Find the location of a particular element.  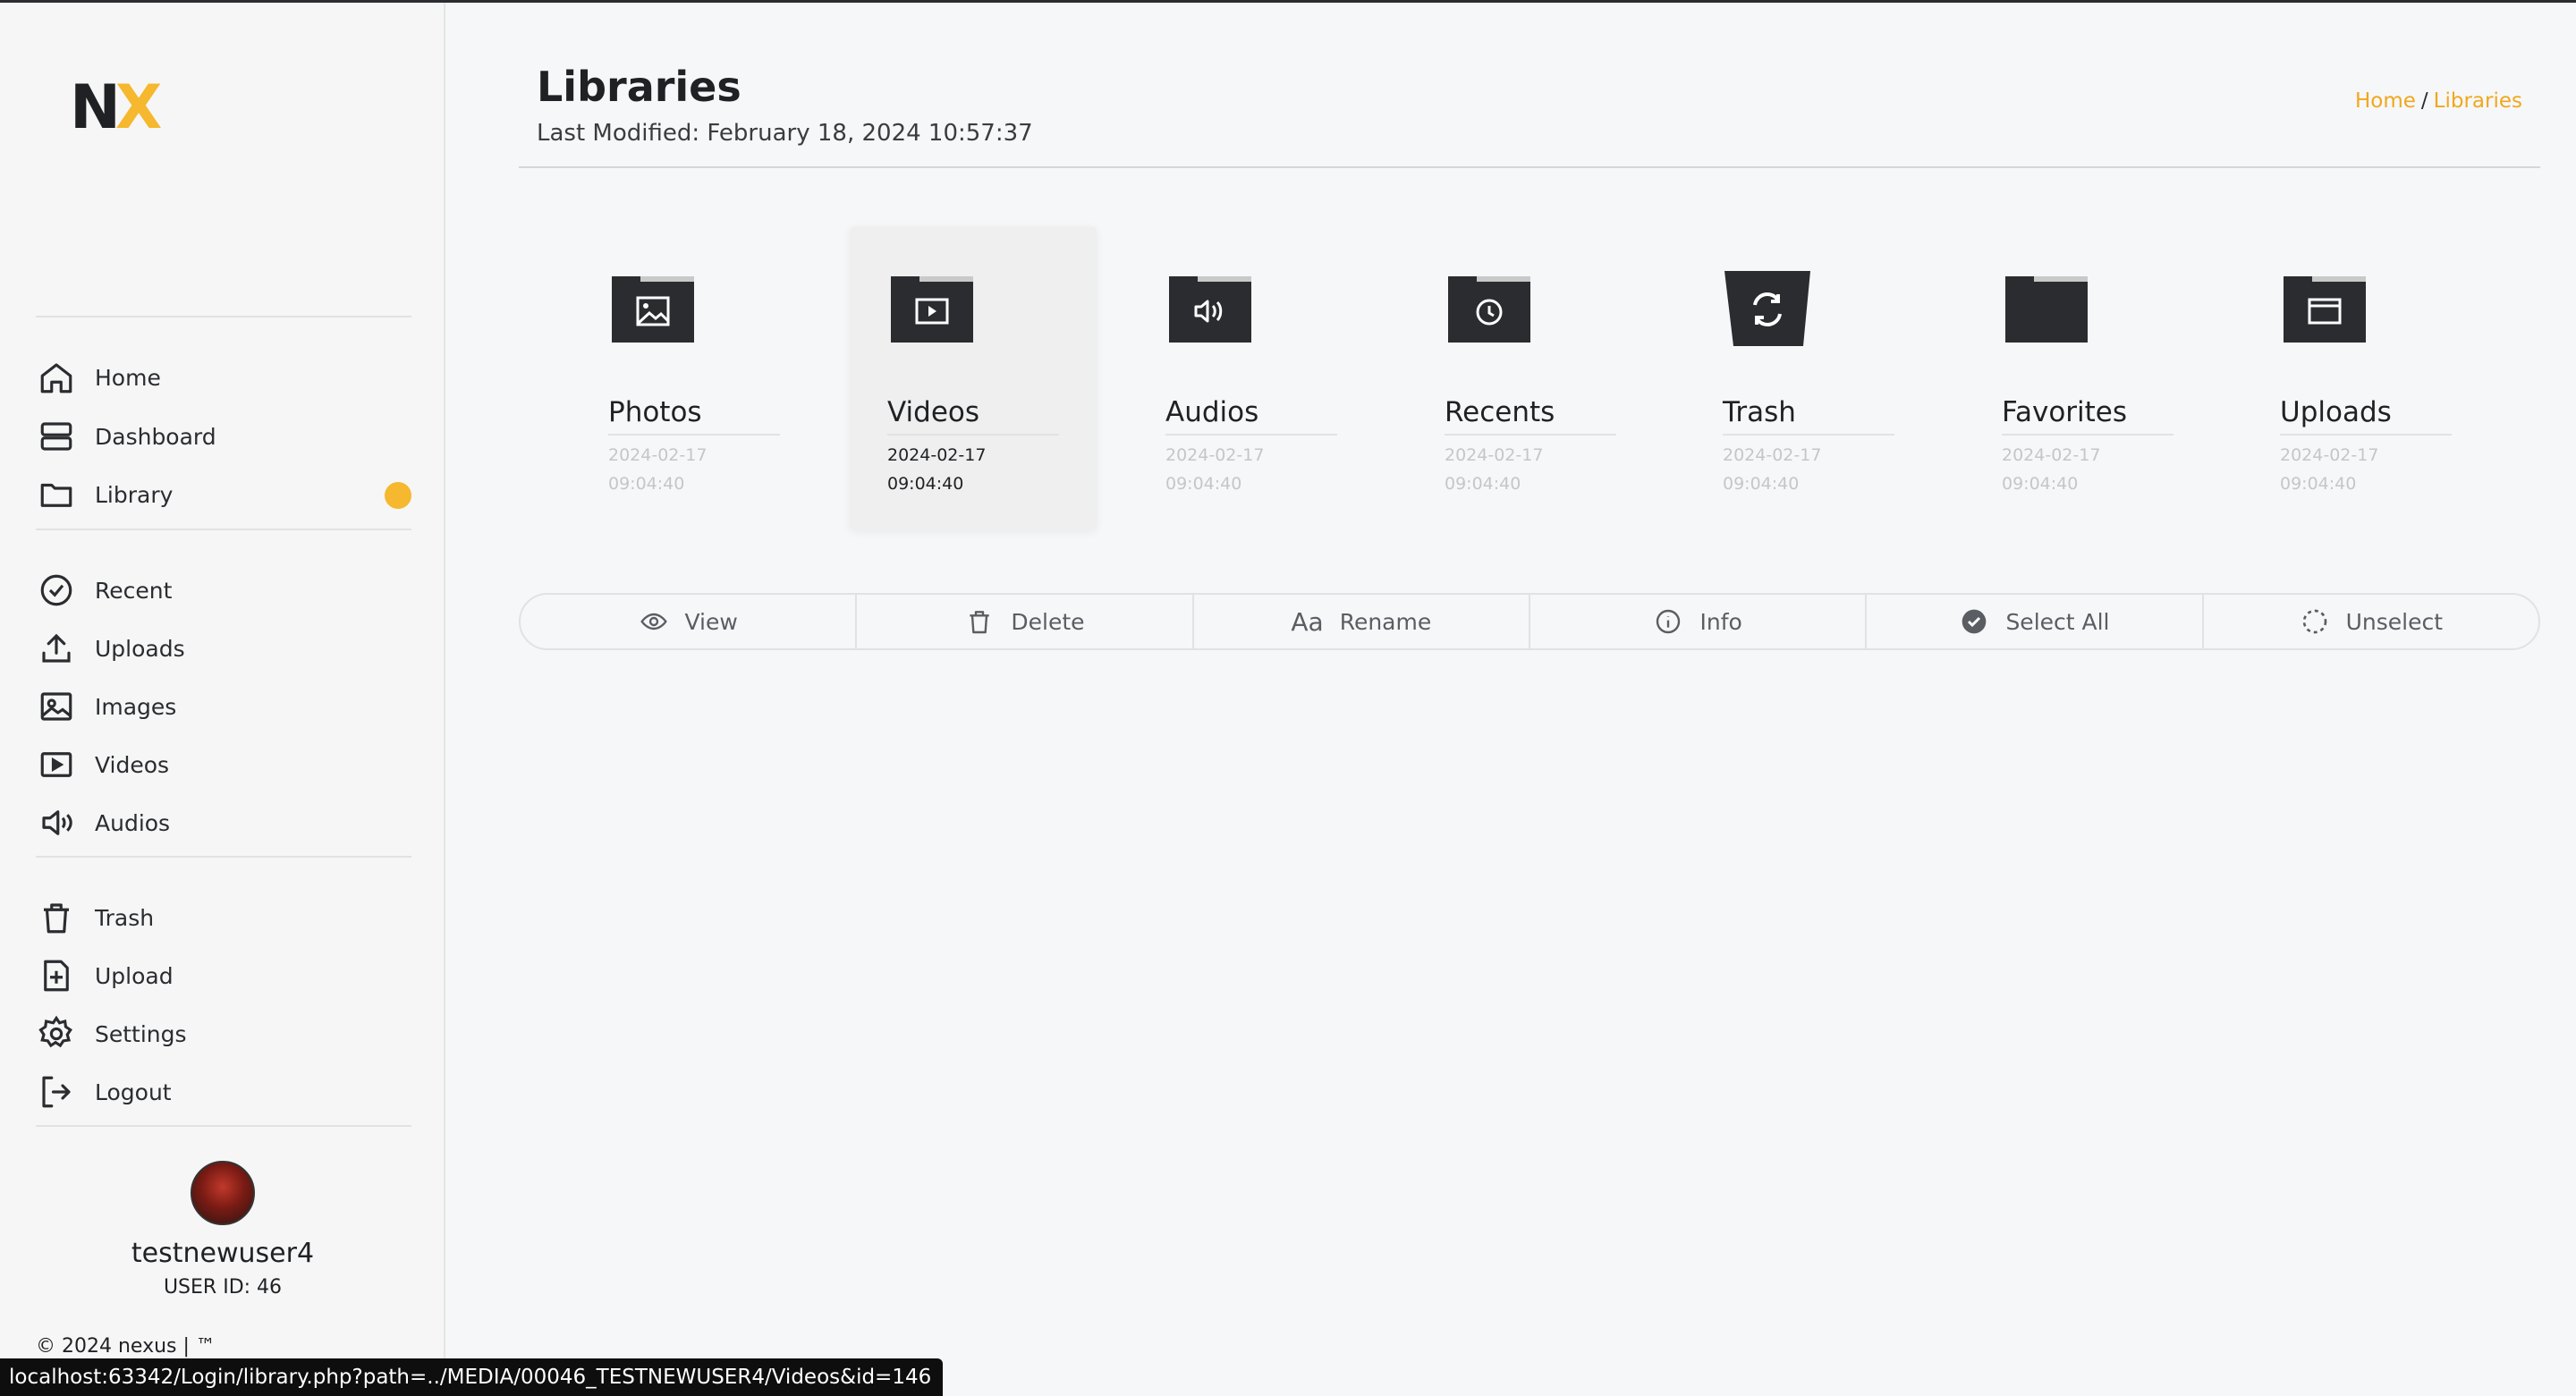

gear-icon is located at coordinates (56, 1033).